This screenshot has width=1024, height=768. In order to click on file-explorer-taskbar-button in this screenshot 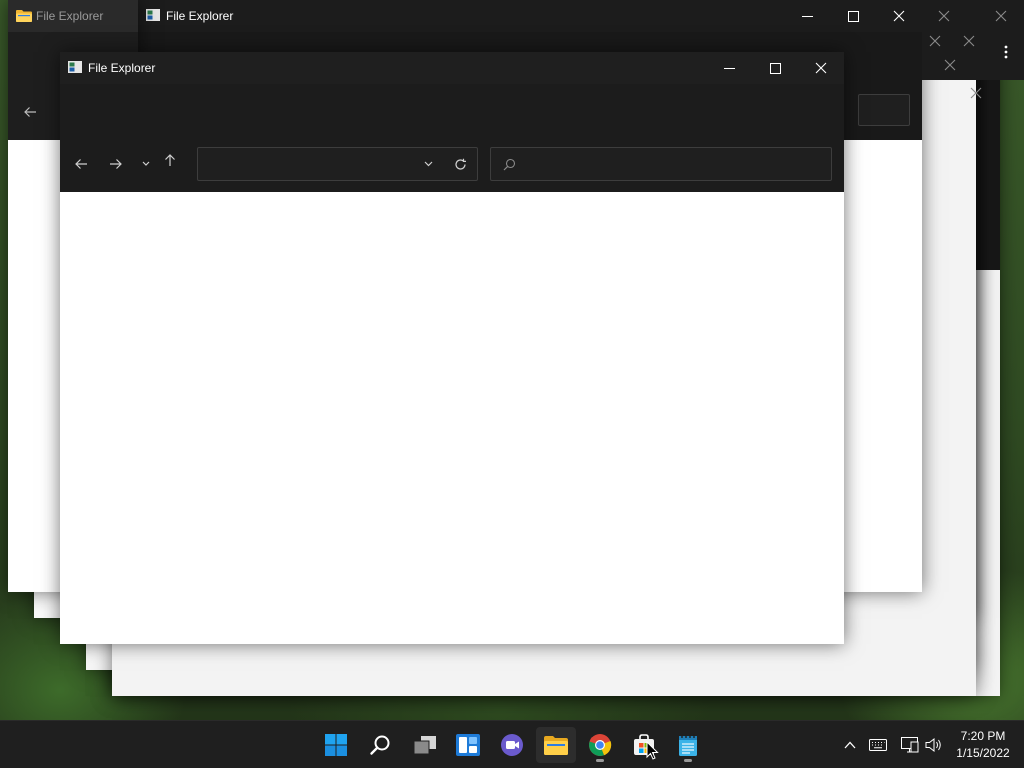, I will do `click(556, 745)`.